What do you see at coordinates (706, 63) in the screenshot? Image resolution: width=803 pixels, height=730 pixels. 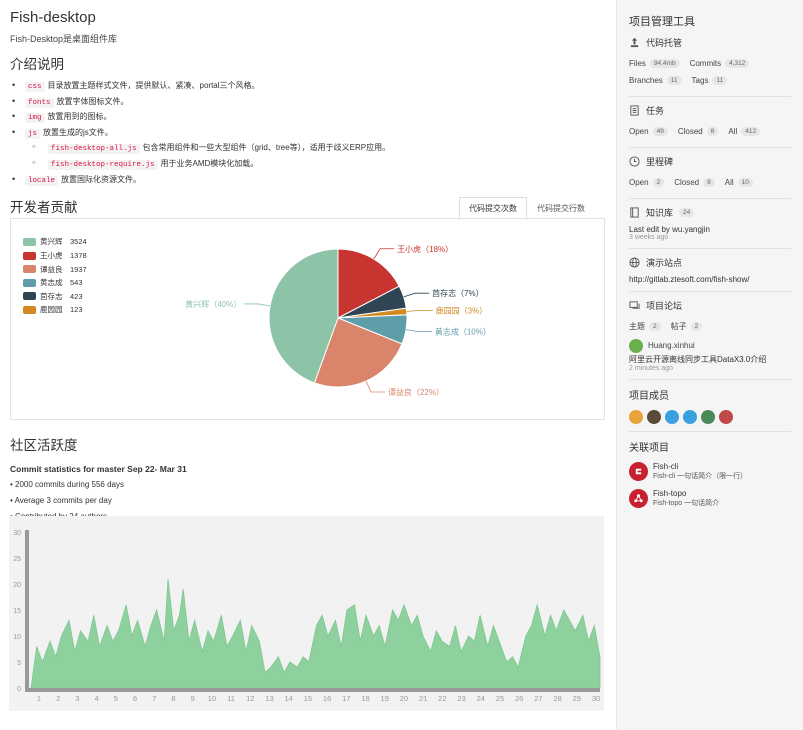 I see `commits-label: Commits` at bounding box center [706, 63].